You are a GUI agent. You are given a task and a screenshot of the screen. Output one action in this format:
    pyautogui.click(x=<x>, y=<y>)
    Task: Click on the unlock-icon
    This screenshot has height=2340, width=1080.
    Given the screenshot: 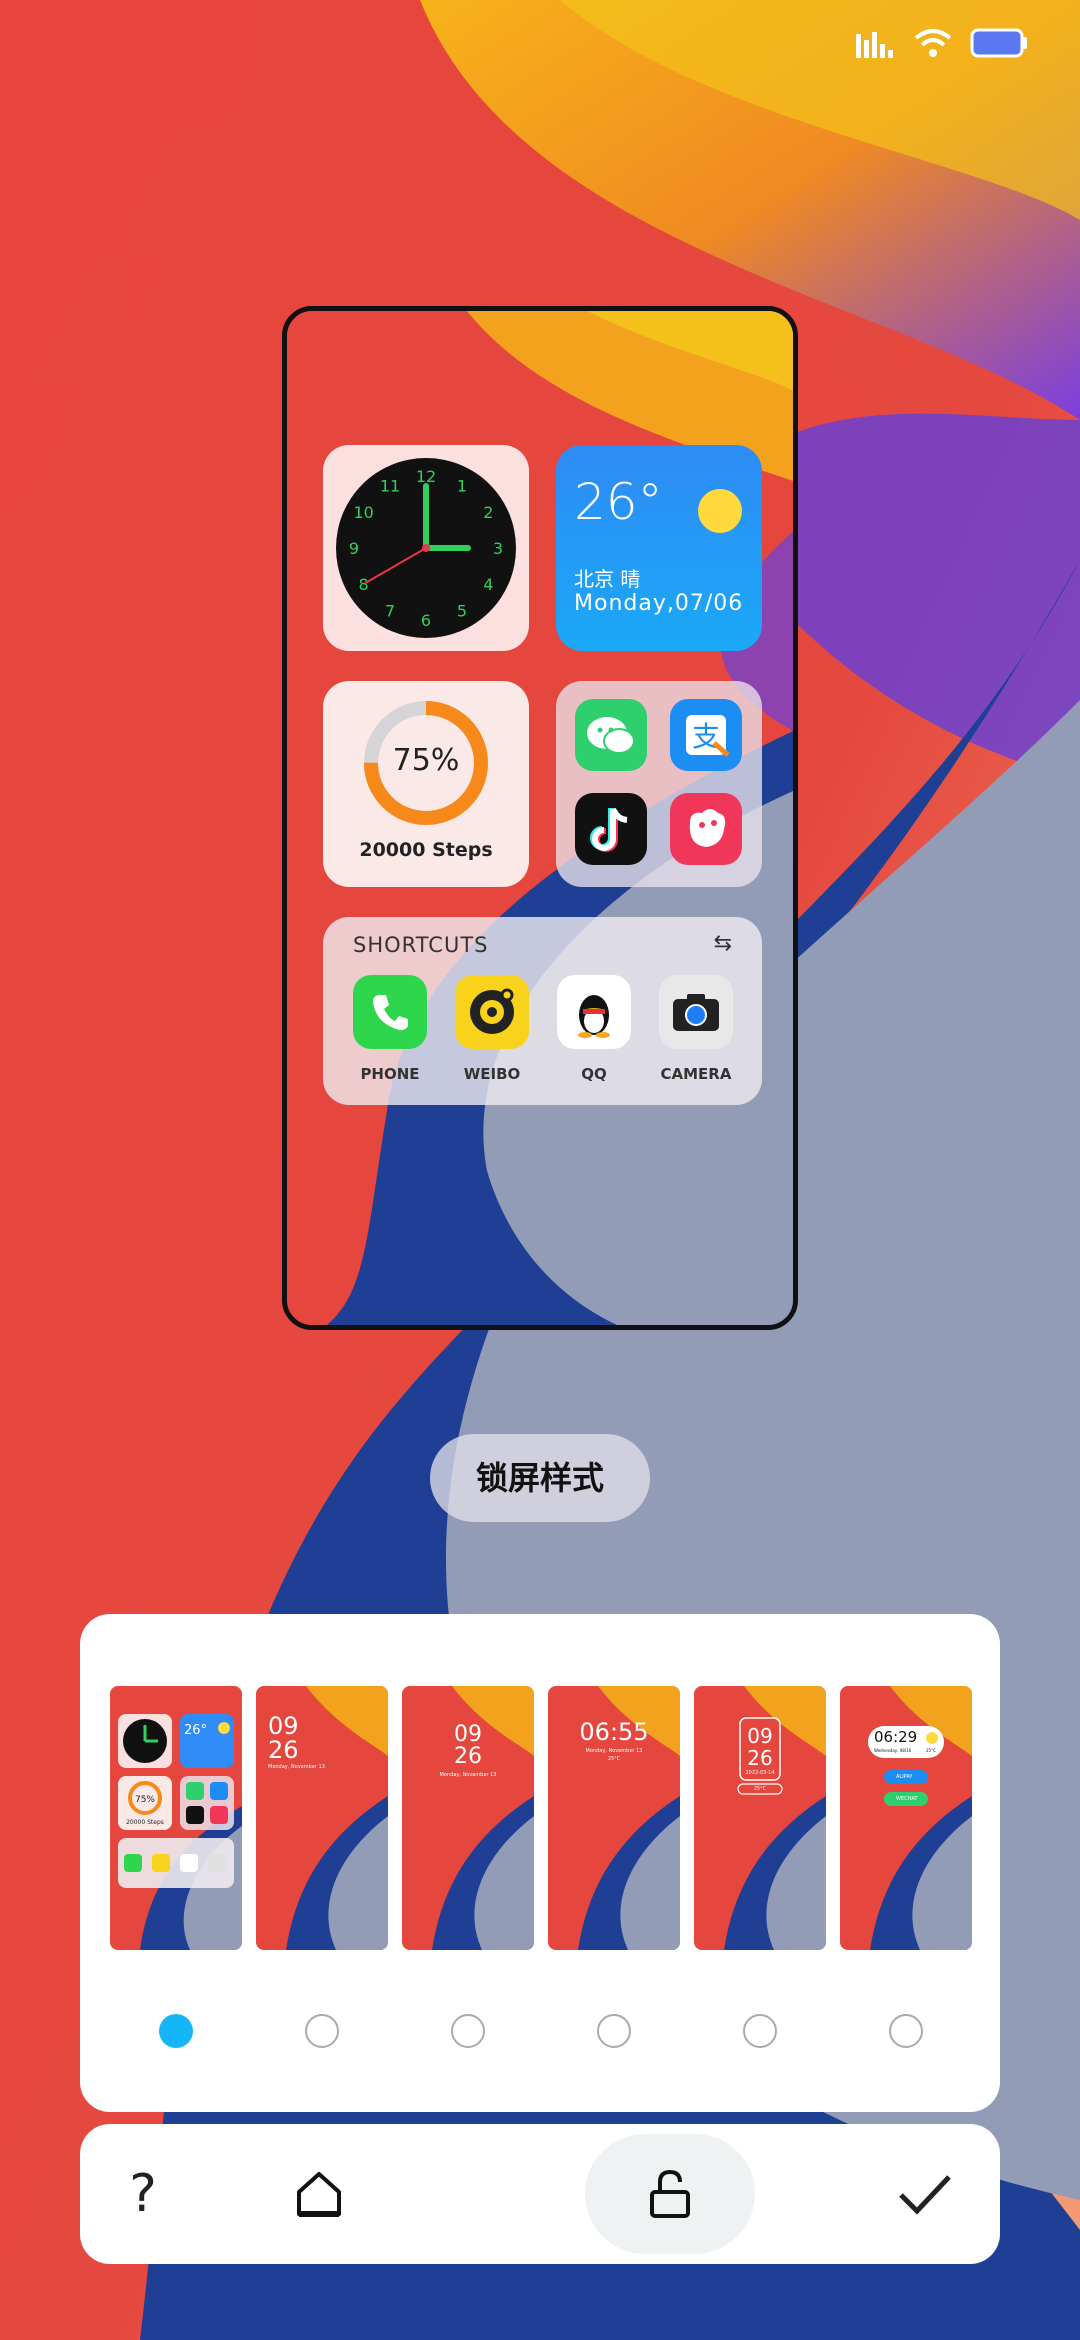 What is the action you would take?
    pyautogui.click(x=670, y=2193)
    